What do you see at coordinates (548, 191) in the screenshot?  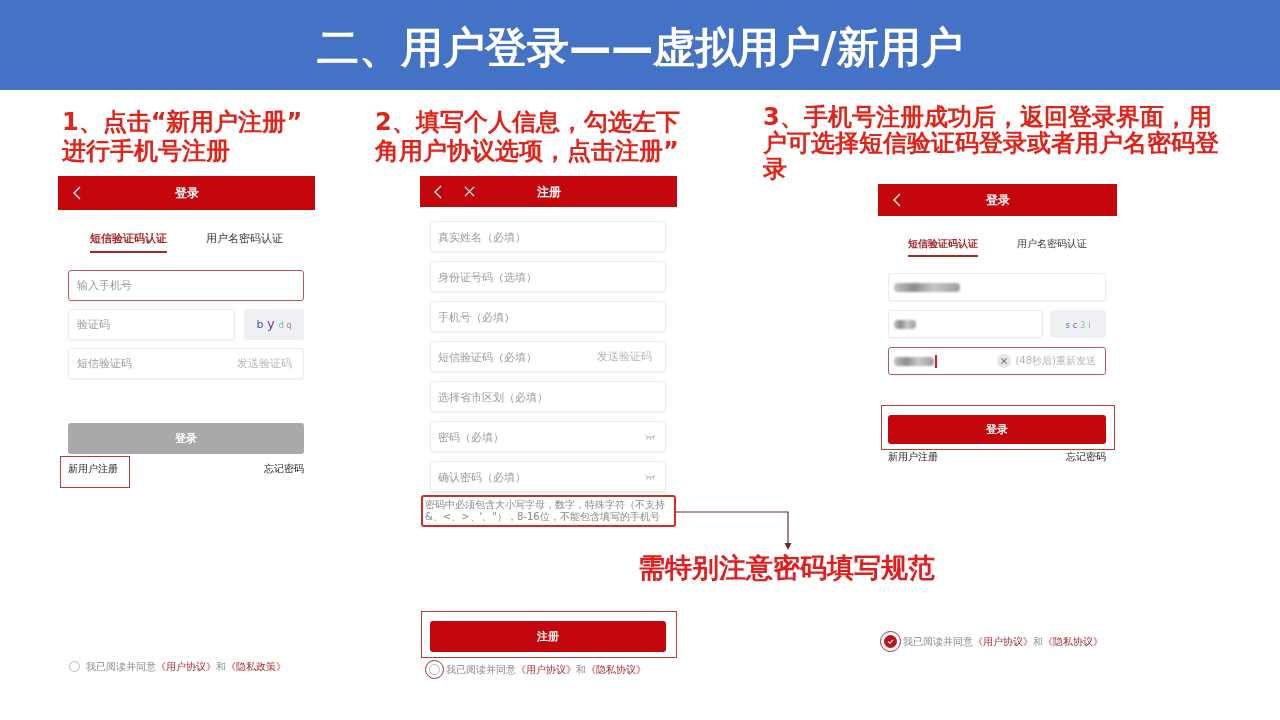 I see `screen-title: 注册` at bounding box center [548, 191].